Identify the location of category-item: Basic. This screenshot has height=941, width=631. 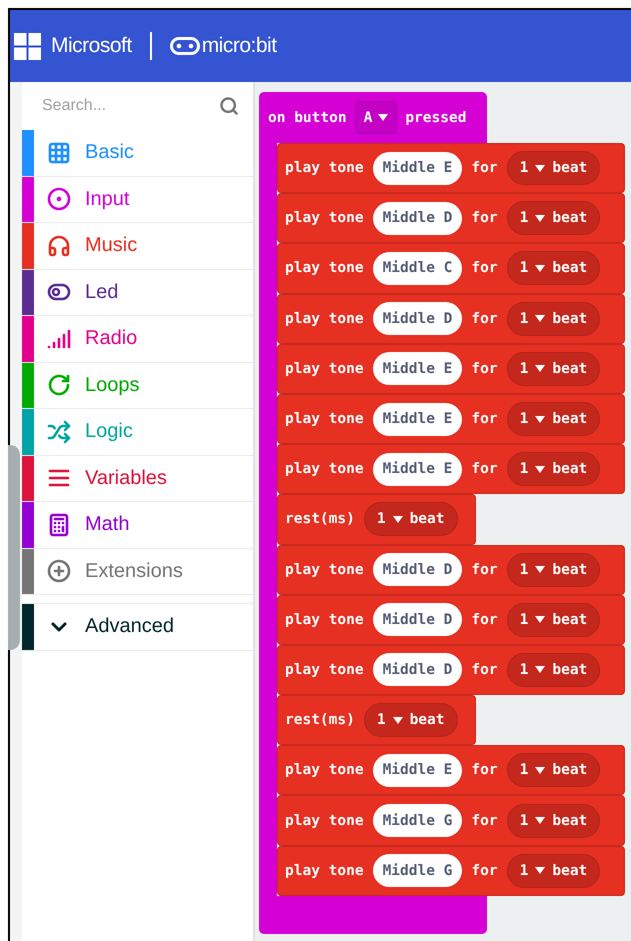
(137, 153).